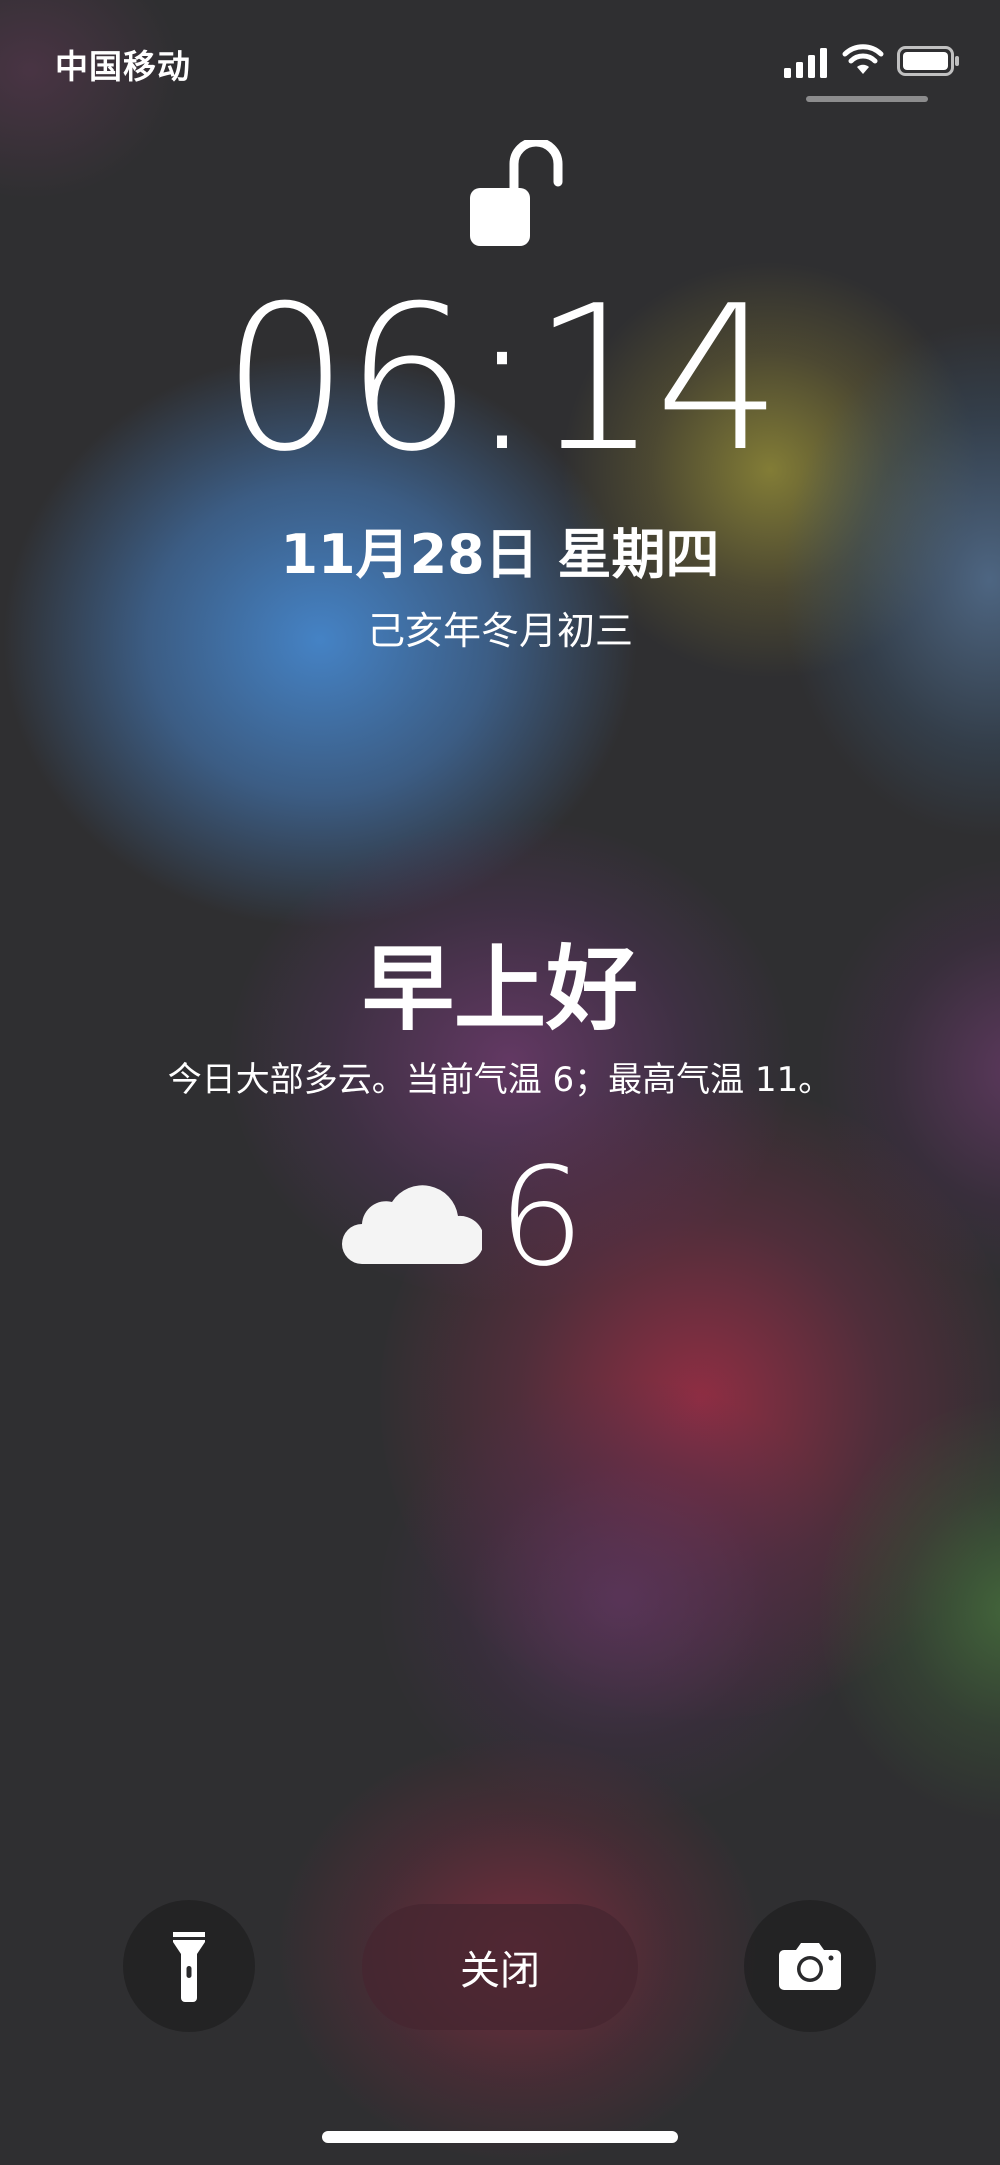 The height and width of the screenshot is (2165, 1000). What do you see at coordinates (499, 631) in the screenshot?
I see `lunar-date: 己亥年冬月初三` at bounding box center [499, 631].